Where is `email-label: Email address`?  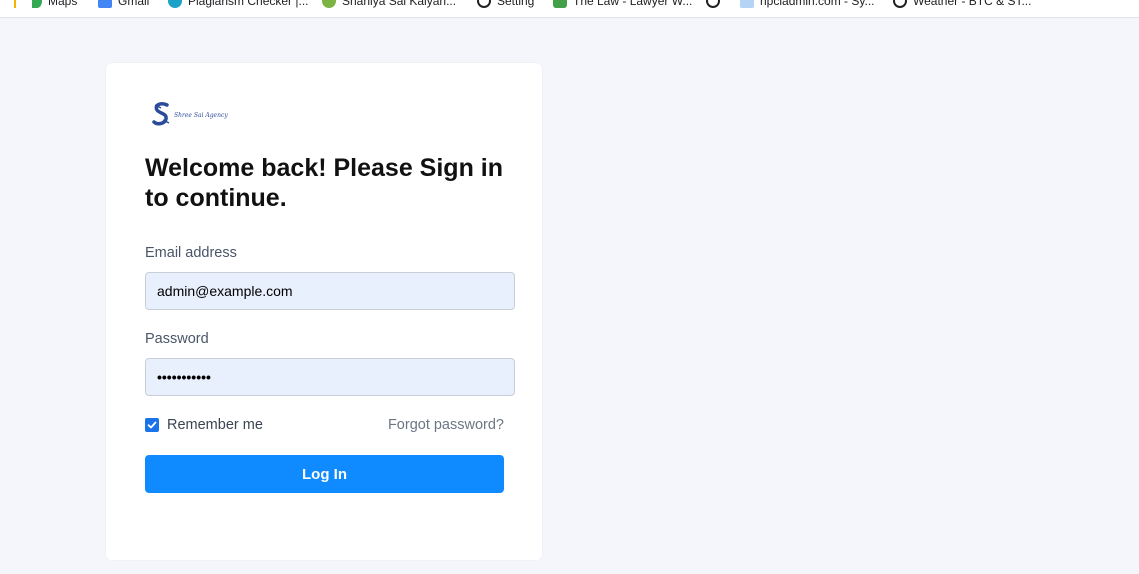 email-label: Email address is located at coordinates (191, 253).